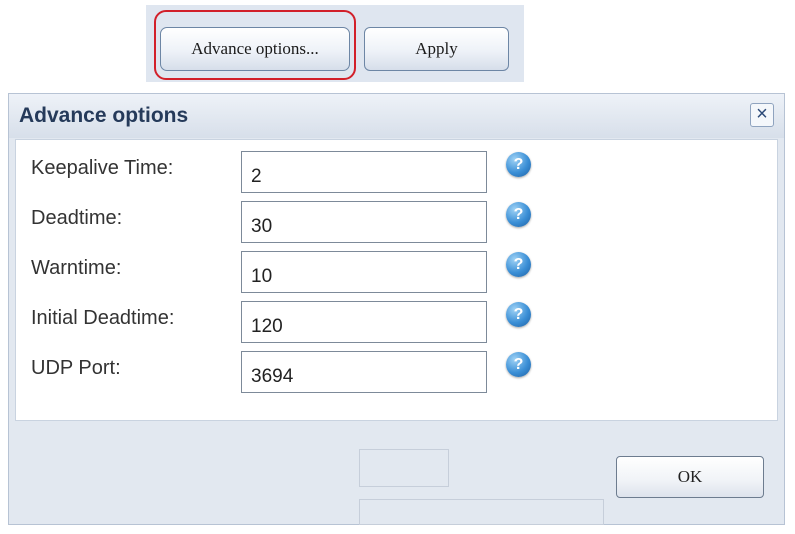 This screenshot has height=534, width=795. Describe the element at coordinates (104, 115) in the screenshot. I see `dialog-title: Advance options` at that location.